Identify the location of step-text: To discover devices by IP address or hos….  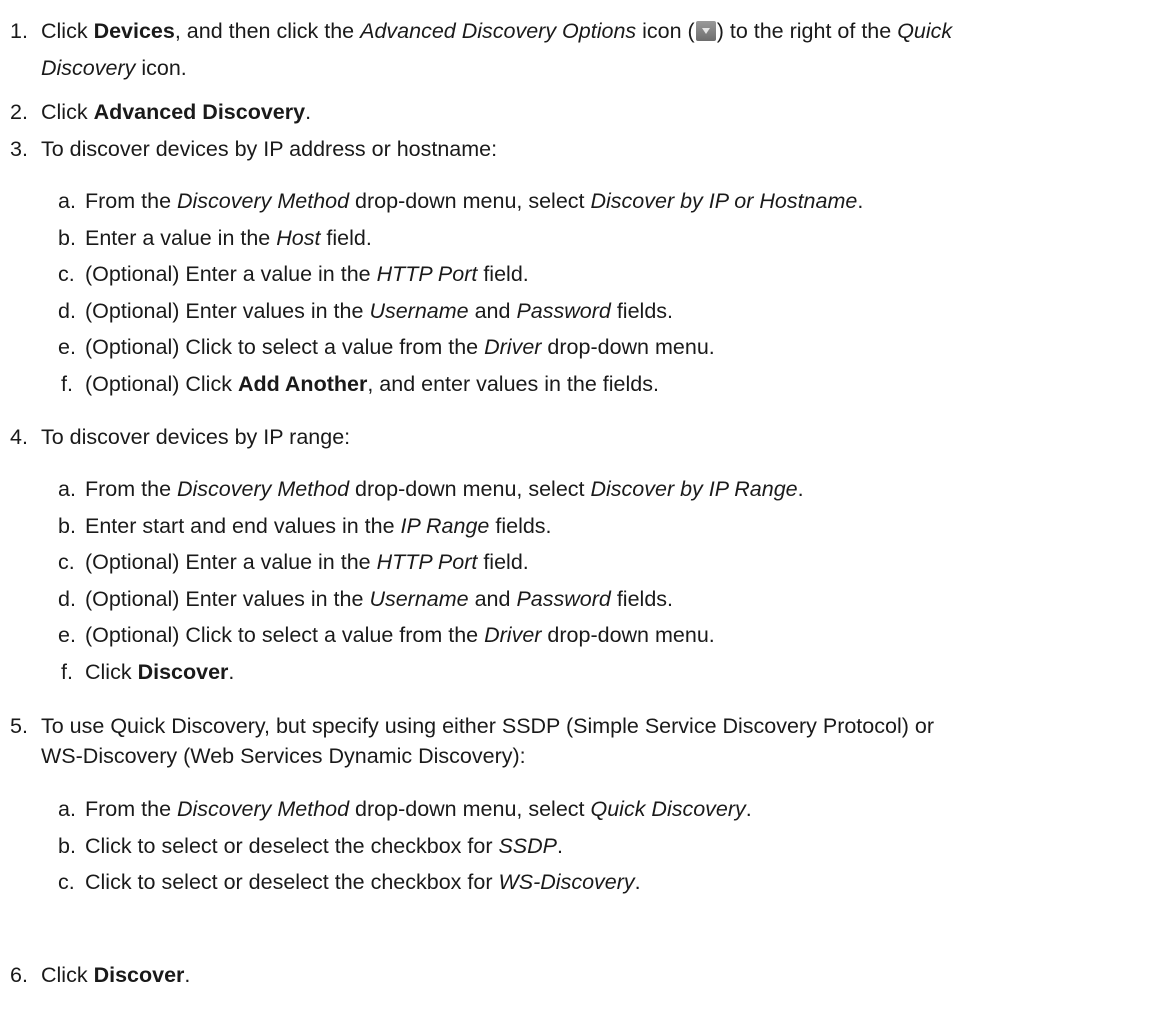
(269, 149).